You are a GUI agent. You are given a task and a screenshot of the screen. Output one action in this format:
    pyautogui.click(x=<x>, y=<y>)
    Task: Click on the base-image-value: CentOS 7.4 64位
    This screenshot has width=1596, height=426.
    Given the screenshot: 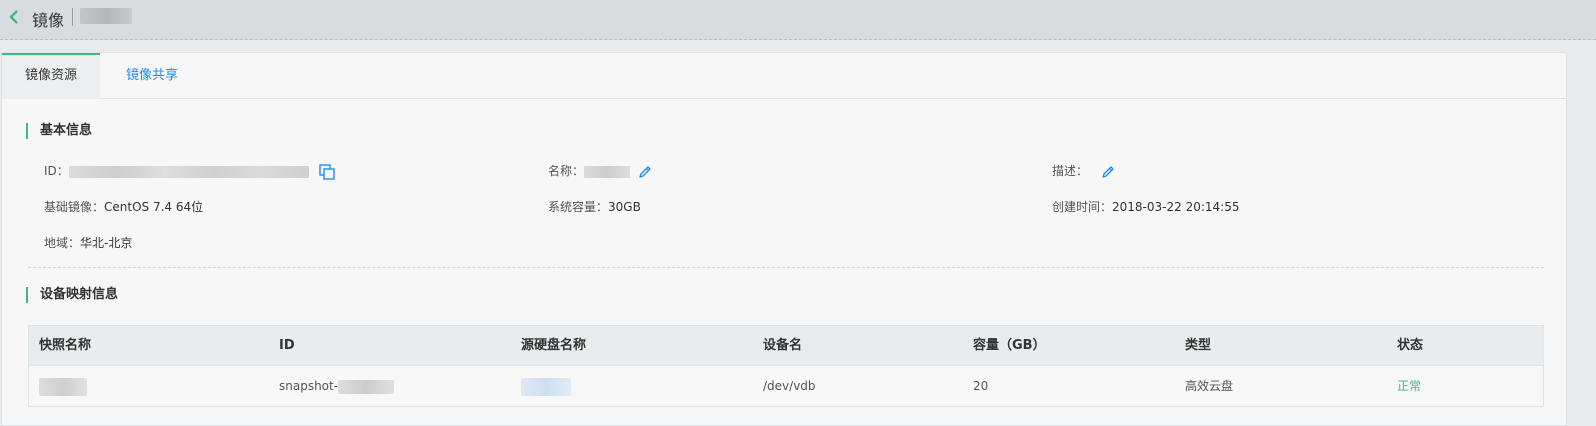 What is the action you would take?
    pyautogui.click(x=154, y=207)
    